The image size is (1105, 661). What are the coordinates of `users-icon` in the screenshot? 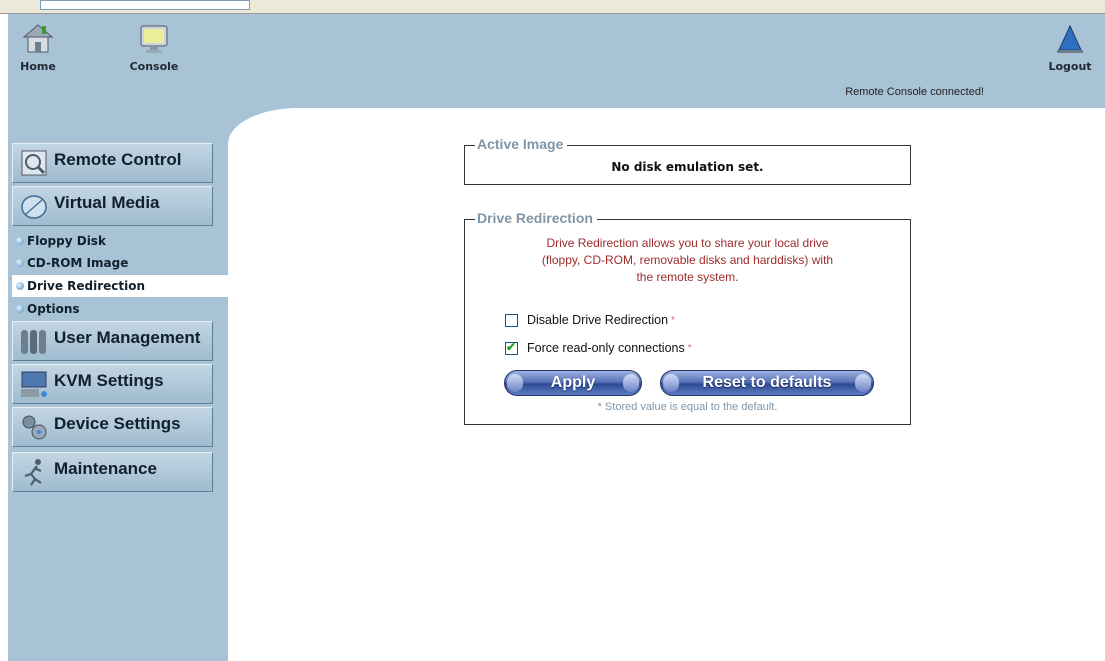 It's located at (34, 341).